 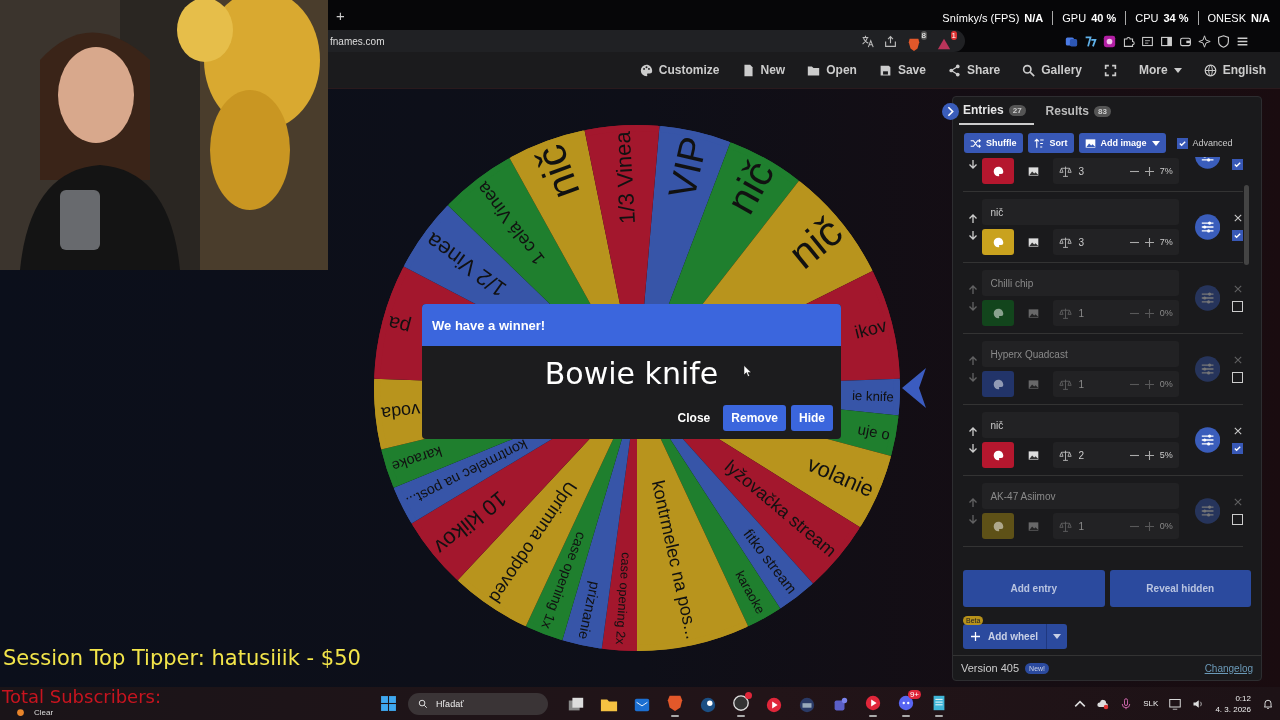 I want to click on action-button: Add entry, so click(x=1034, y=588).